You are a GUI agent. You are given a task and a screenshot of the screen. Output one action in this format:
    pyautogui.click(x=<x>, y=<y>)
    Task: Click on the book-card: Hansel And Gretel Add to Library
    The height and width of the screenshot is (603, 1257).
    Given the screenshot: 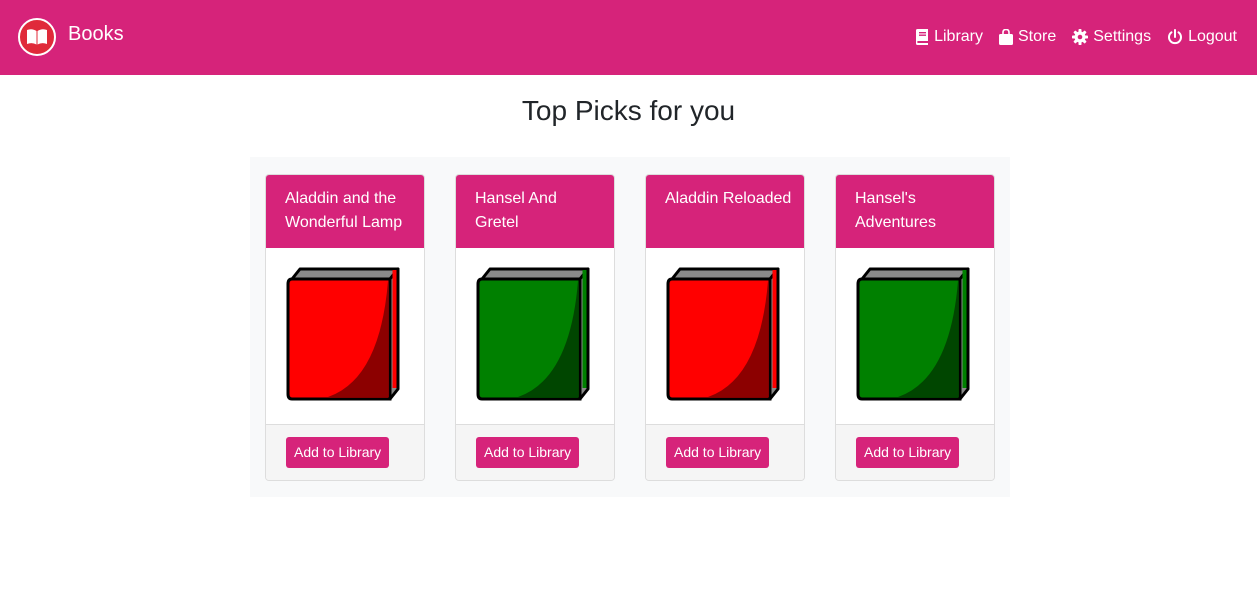 What is the action you would take?
    pyautogui.click(x=535, y=327)
    